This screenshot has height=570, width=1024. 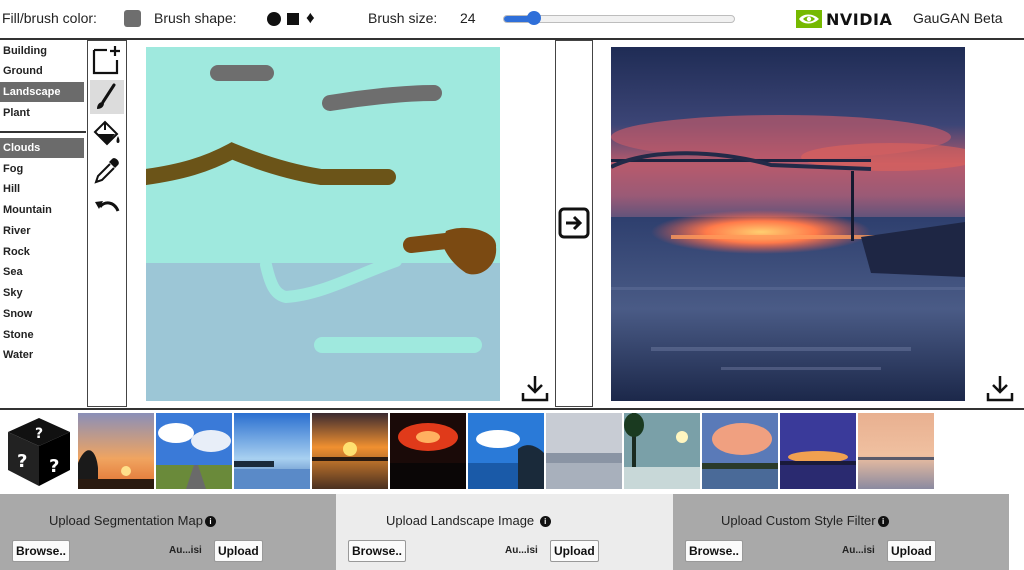 I want to click on label-rock: Rock, so click(x=42, y=252).